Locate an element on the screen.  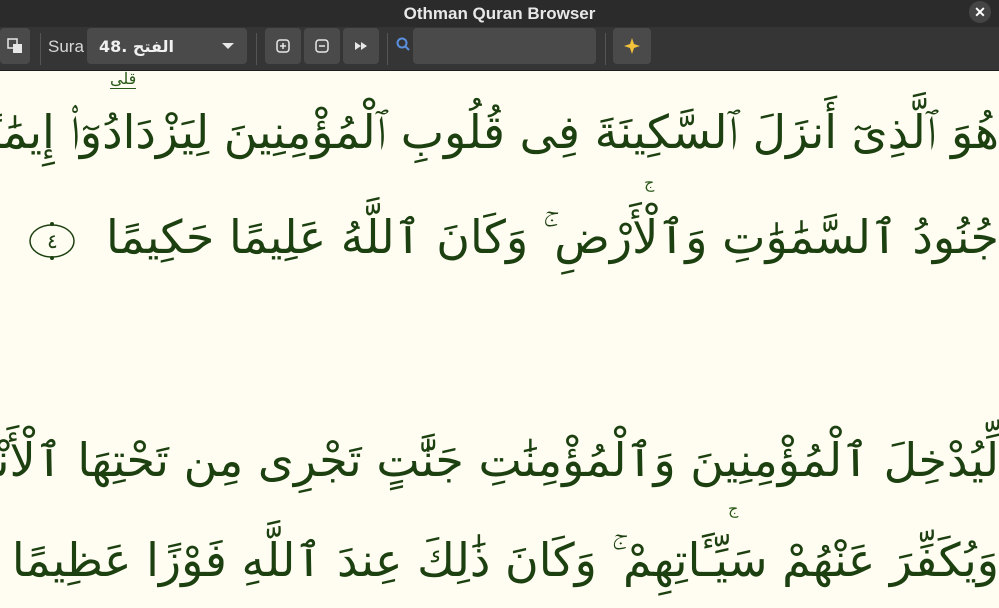
sura-label: Sura is located at coordinates (66, 46).